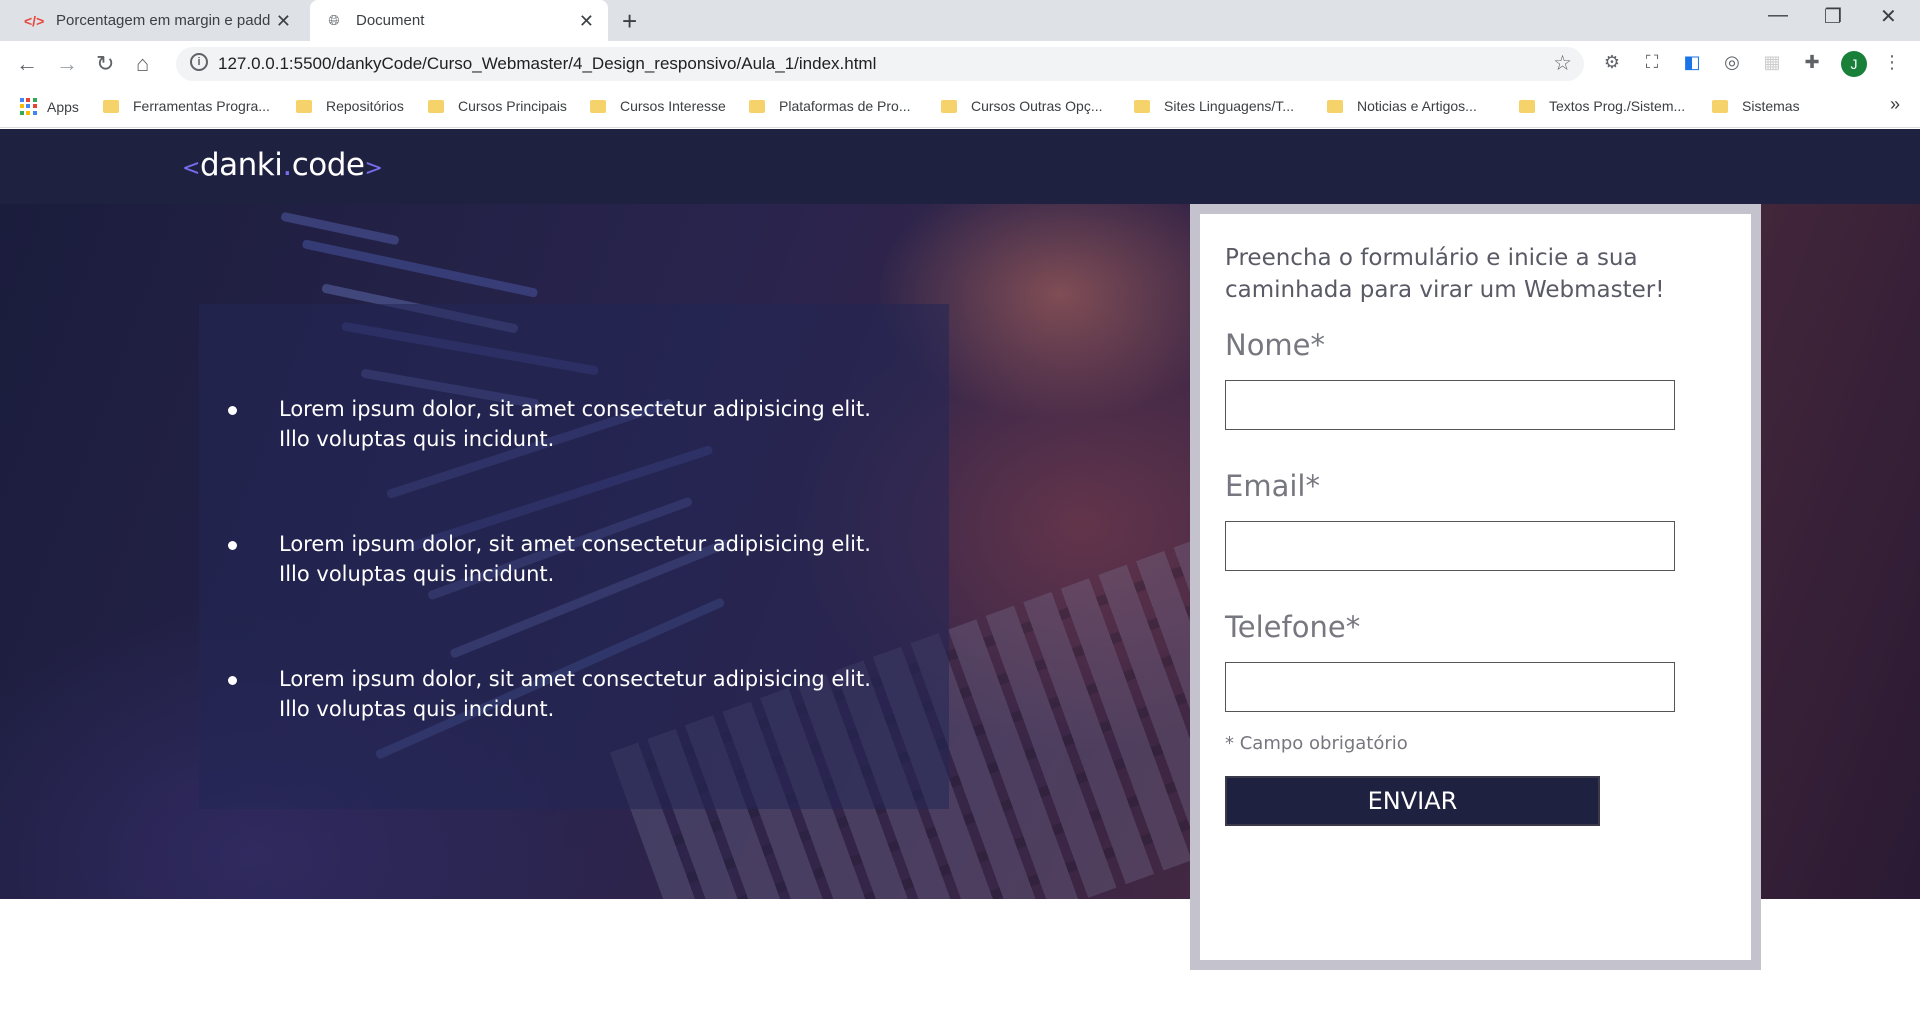  What do you see at coordinates (282, 165) in the screenshot?
I see `danki-code-logo: <danki.code>` at bounding box center [282, 165].